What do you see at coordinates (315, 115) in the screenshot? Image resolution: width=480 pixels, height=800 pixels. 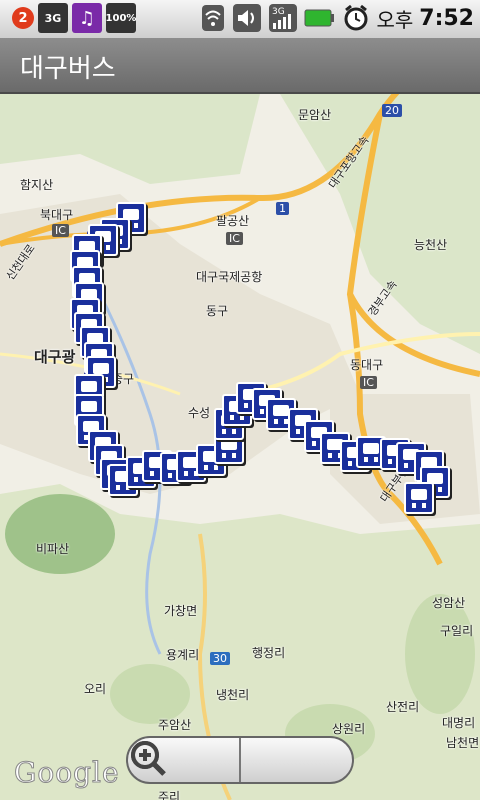 I see `map-place-label: 문암산` at bounding box center [315, 115].